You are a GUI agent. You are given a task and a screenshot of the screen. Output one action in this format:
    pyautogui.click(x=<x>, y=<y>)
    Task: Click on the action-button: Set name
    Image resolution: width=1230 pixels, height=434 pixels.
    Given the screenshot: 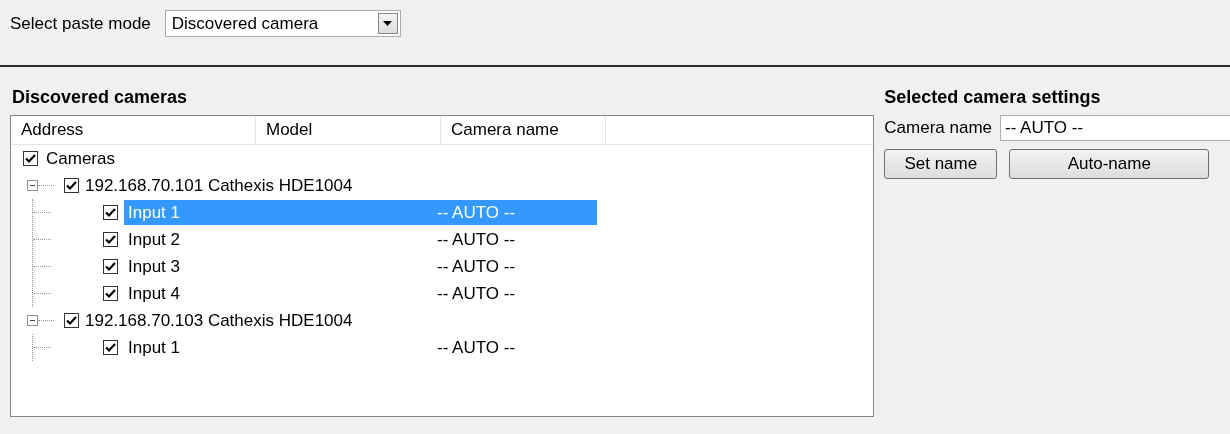 What is the action you would take?
    pyautogui.click(x=941, y=164)
    